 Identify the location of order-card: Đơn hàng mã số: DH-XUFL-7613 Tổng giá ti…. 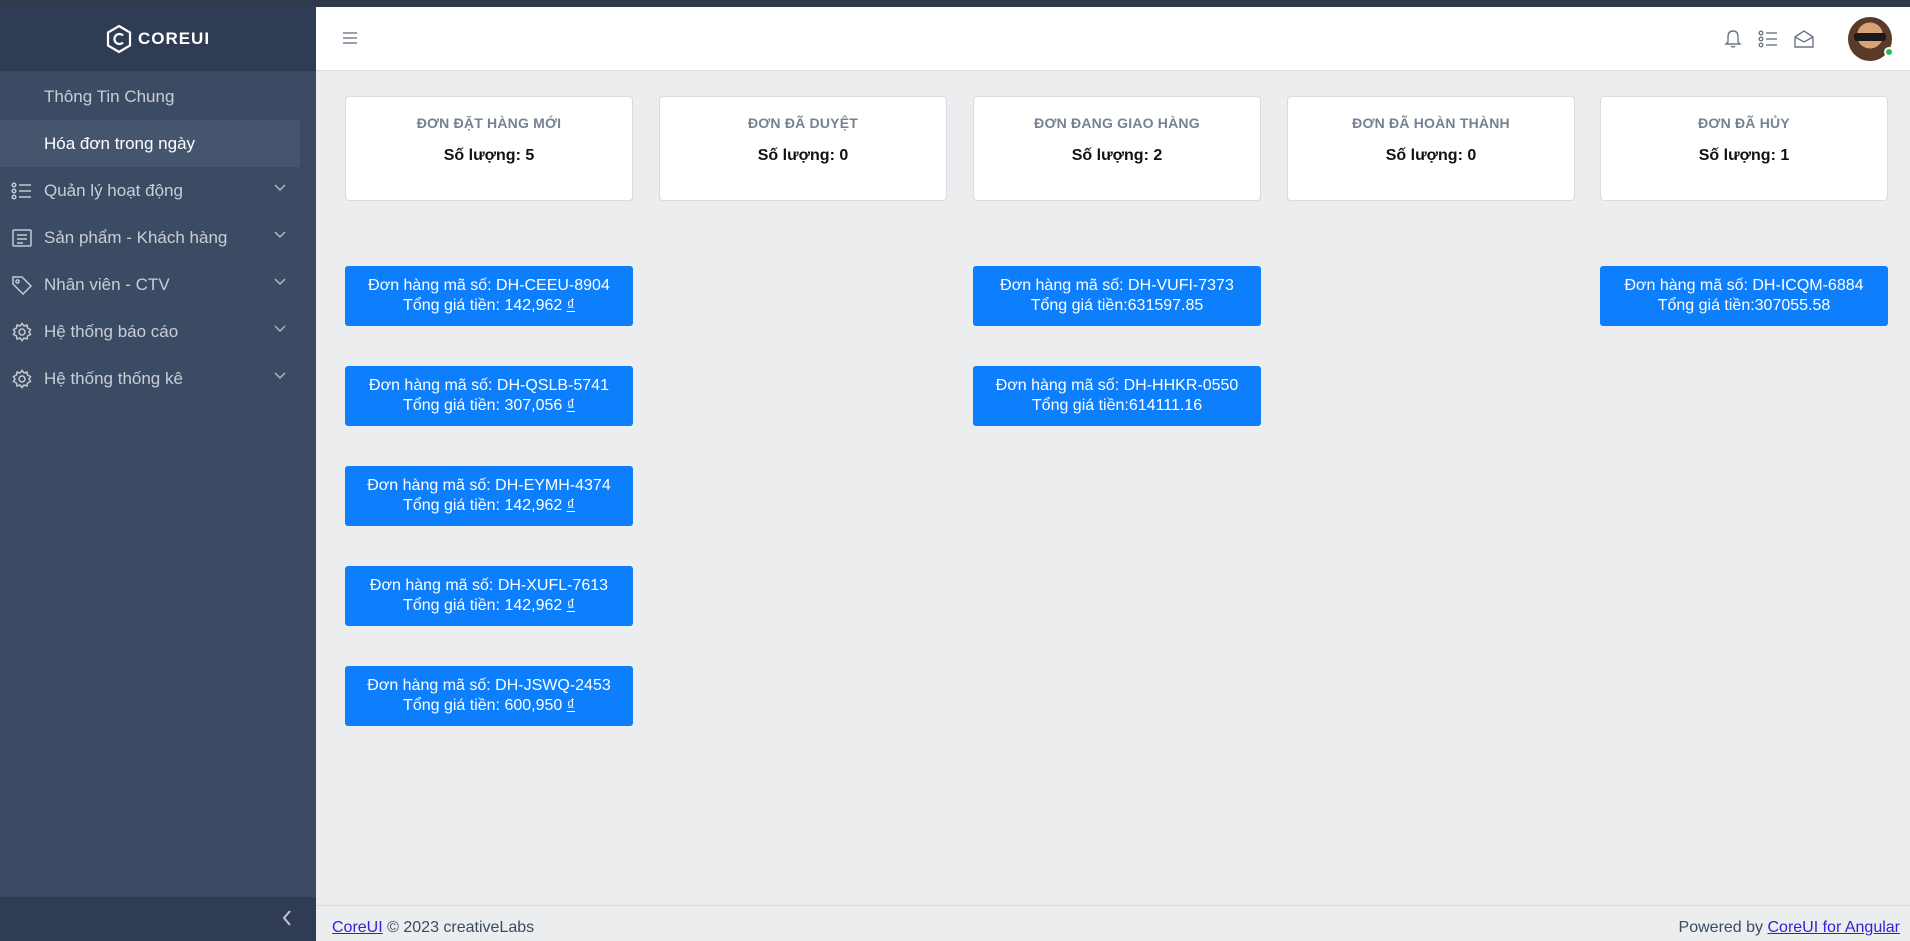
(489, 596).